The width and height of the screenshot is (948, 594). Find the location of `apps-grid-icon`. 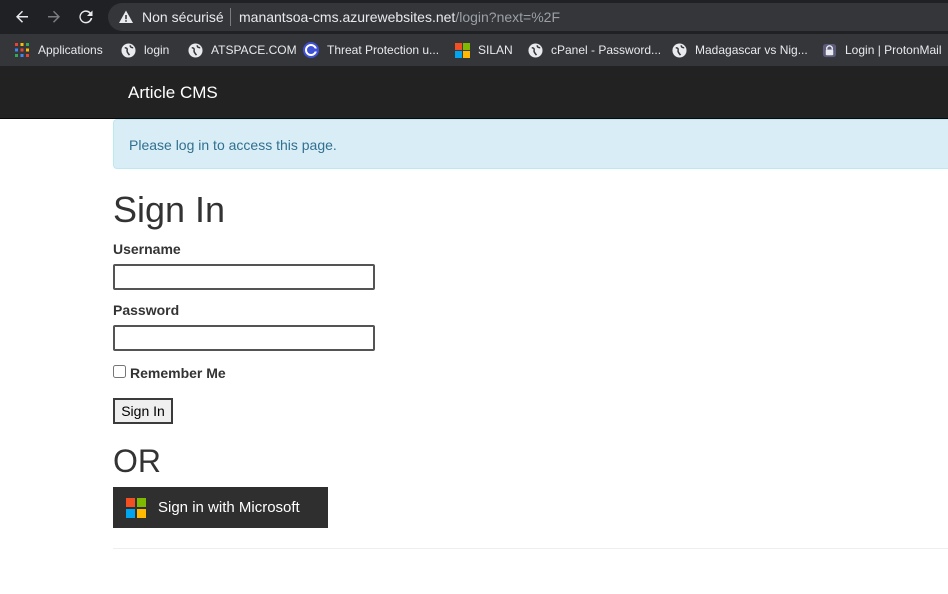

apps-grid-icon is located at coordinates (22, 50).